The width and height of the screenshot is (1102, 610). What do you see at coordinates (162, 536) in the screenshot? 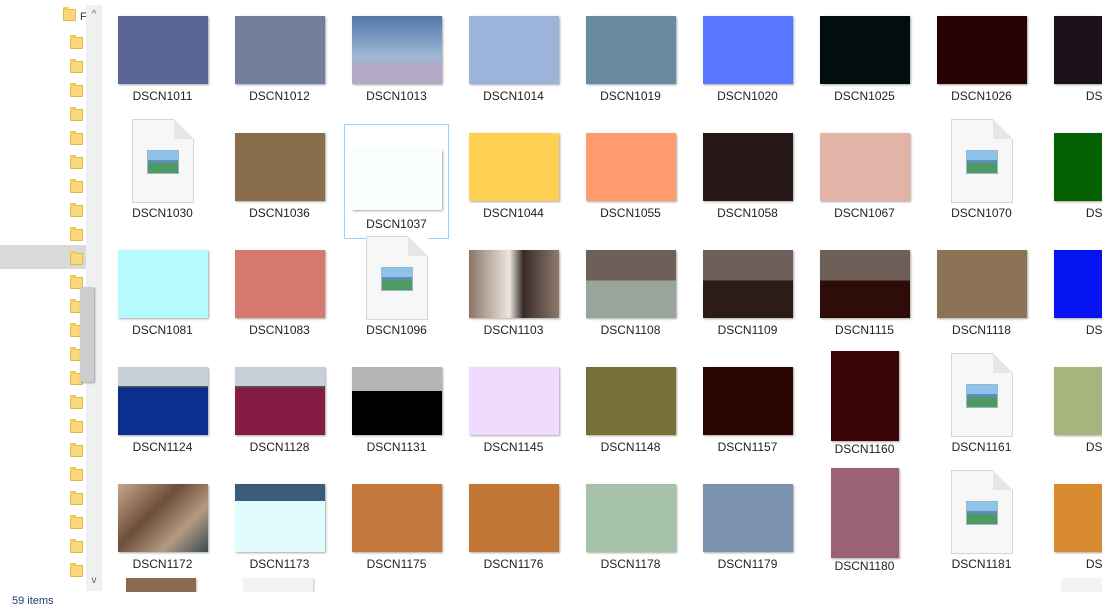
I see `file-tile: DSCN1172` at bounding box center [162, 536].